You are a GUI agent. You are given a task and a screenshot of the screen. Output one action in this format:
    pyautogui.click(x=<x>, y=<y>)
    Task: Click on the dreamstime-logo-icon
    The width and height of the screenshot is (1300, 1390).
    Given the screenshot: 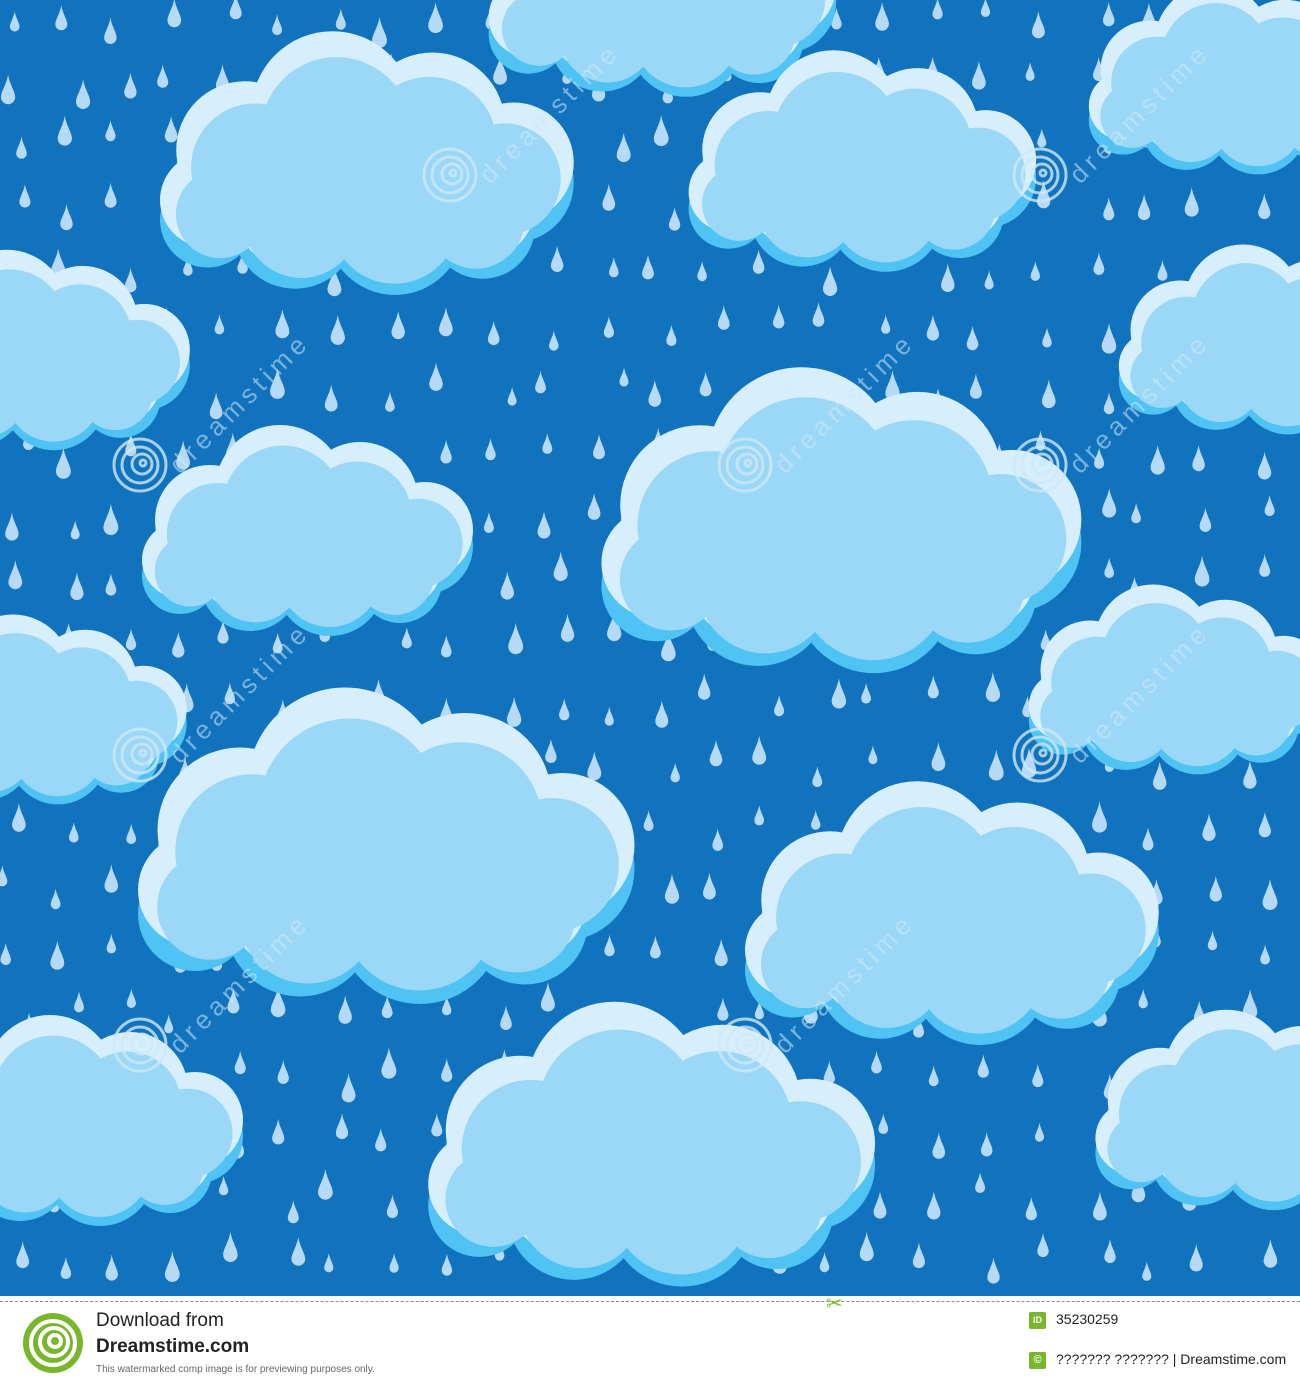 What is the action you would take?
    pyautogui.click(x=53, y=1343)
    